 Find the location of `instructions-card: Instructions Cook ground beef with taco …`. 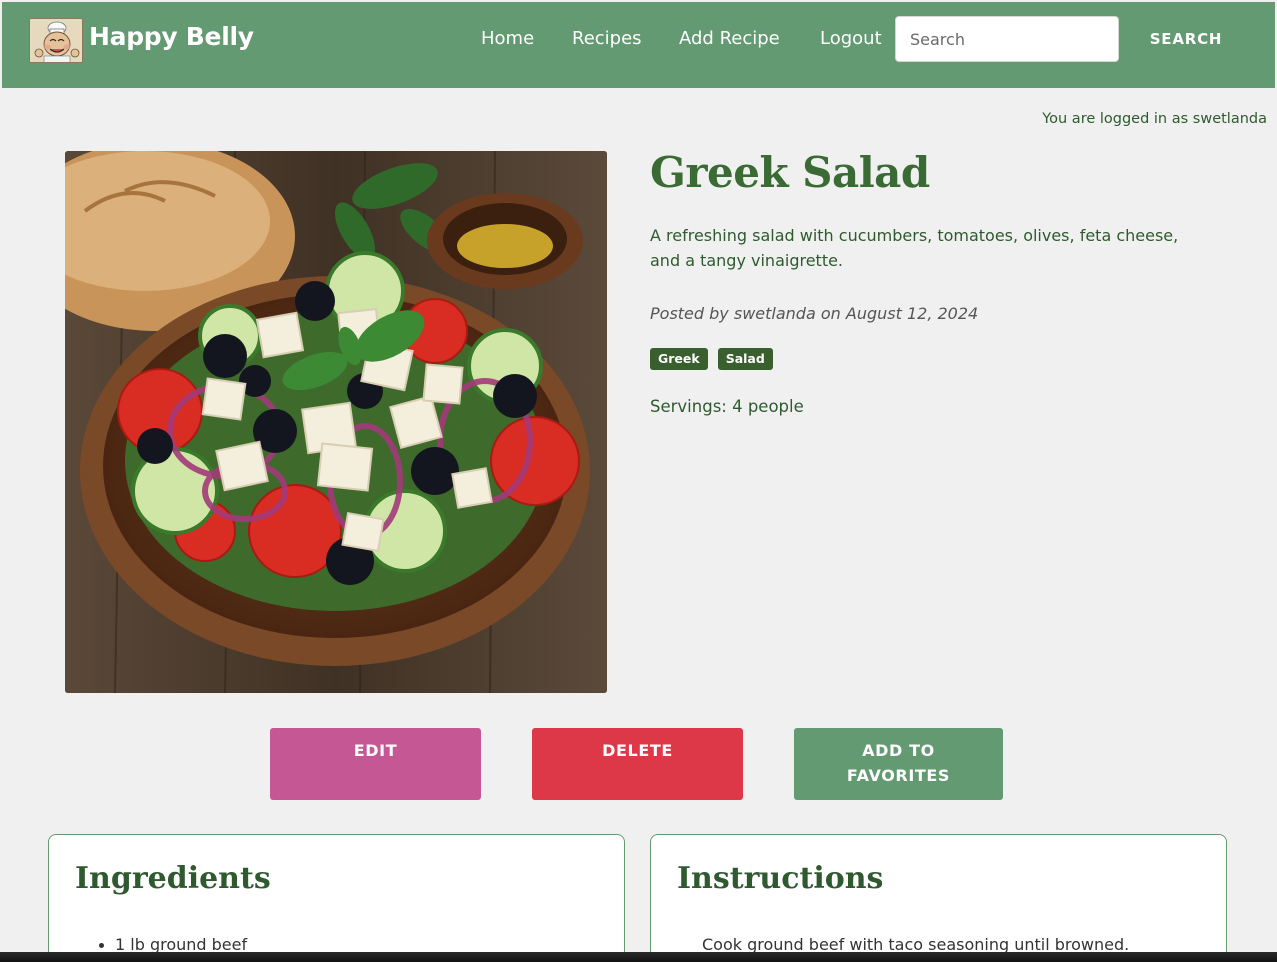

instructions-card: Instructions Cook ground beef with taco … is located at coordinates (938, 898).